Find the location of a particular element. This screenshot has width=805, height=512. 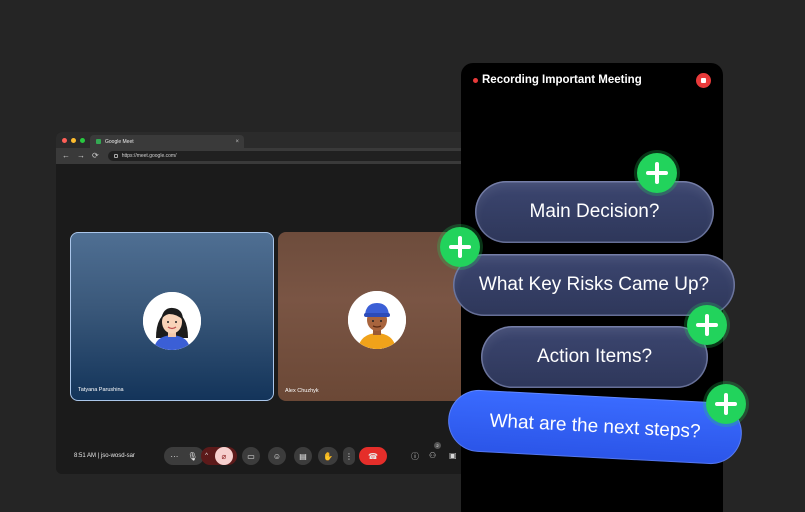

recording-title: Recording Important Meeting is located at coordinates (562, 80).